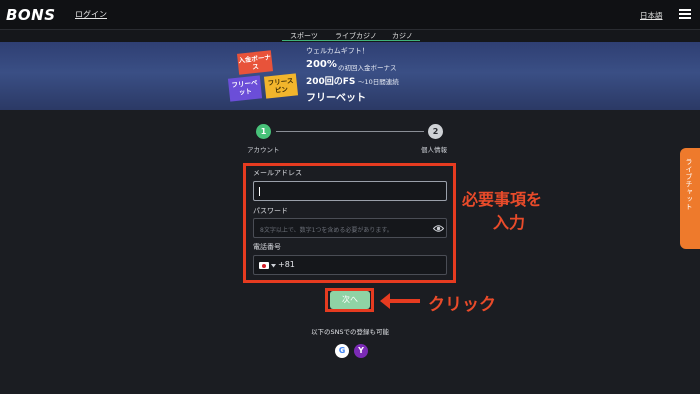 The width and height of the screenshot is (700, 394). Describe the element at coordinates (361, 351) in the screenshot. I see `yahoo-login-icon: Y` at that location.